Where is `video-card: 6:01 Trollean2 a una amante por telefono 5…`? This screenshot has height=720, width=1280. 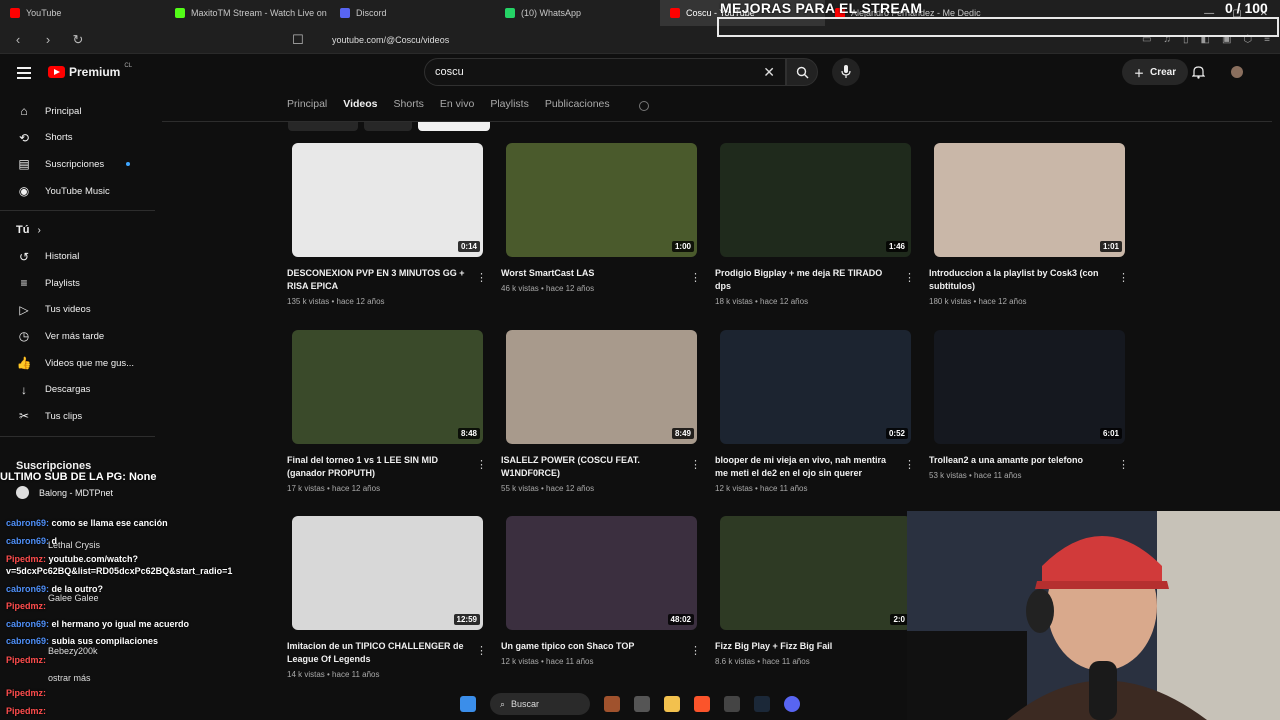
video-card: 6:01 Trollean2 a una amante por telefono 5… is located at coordinates (1029, 405).